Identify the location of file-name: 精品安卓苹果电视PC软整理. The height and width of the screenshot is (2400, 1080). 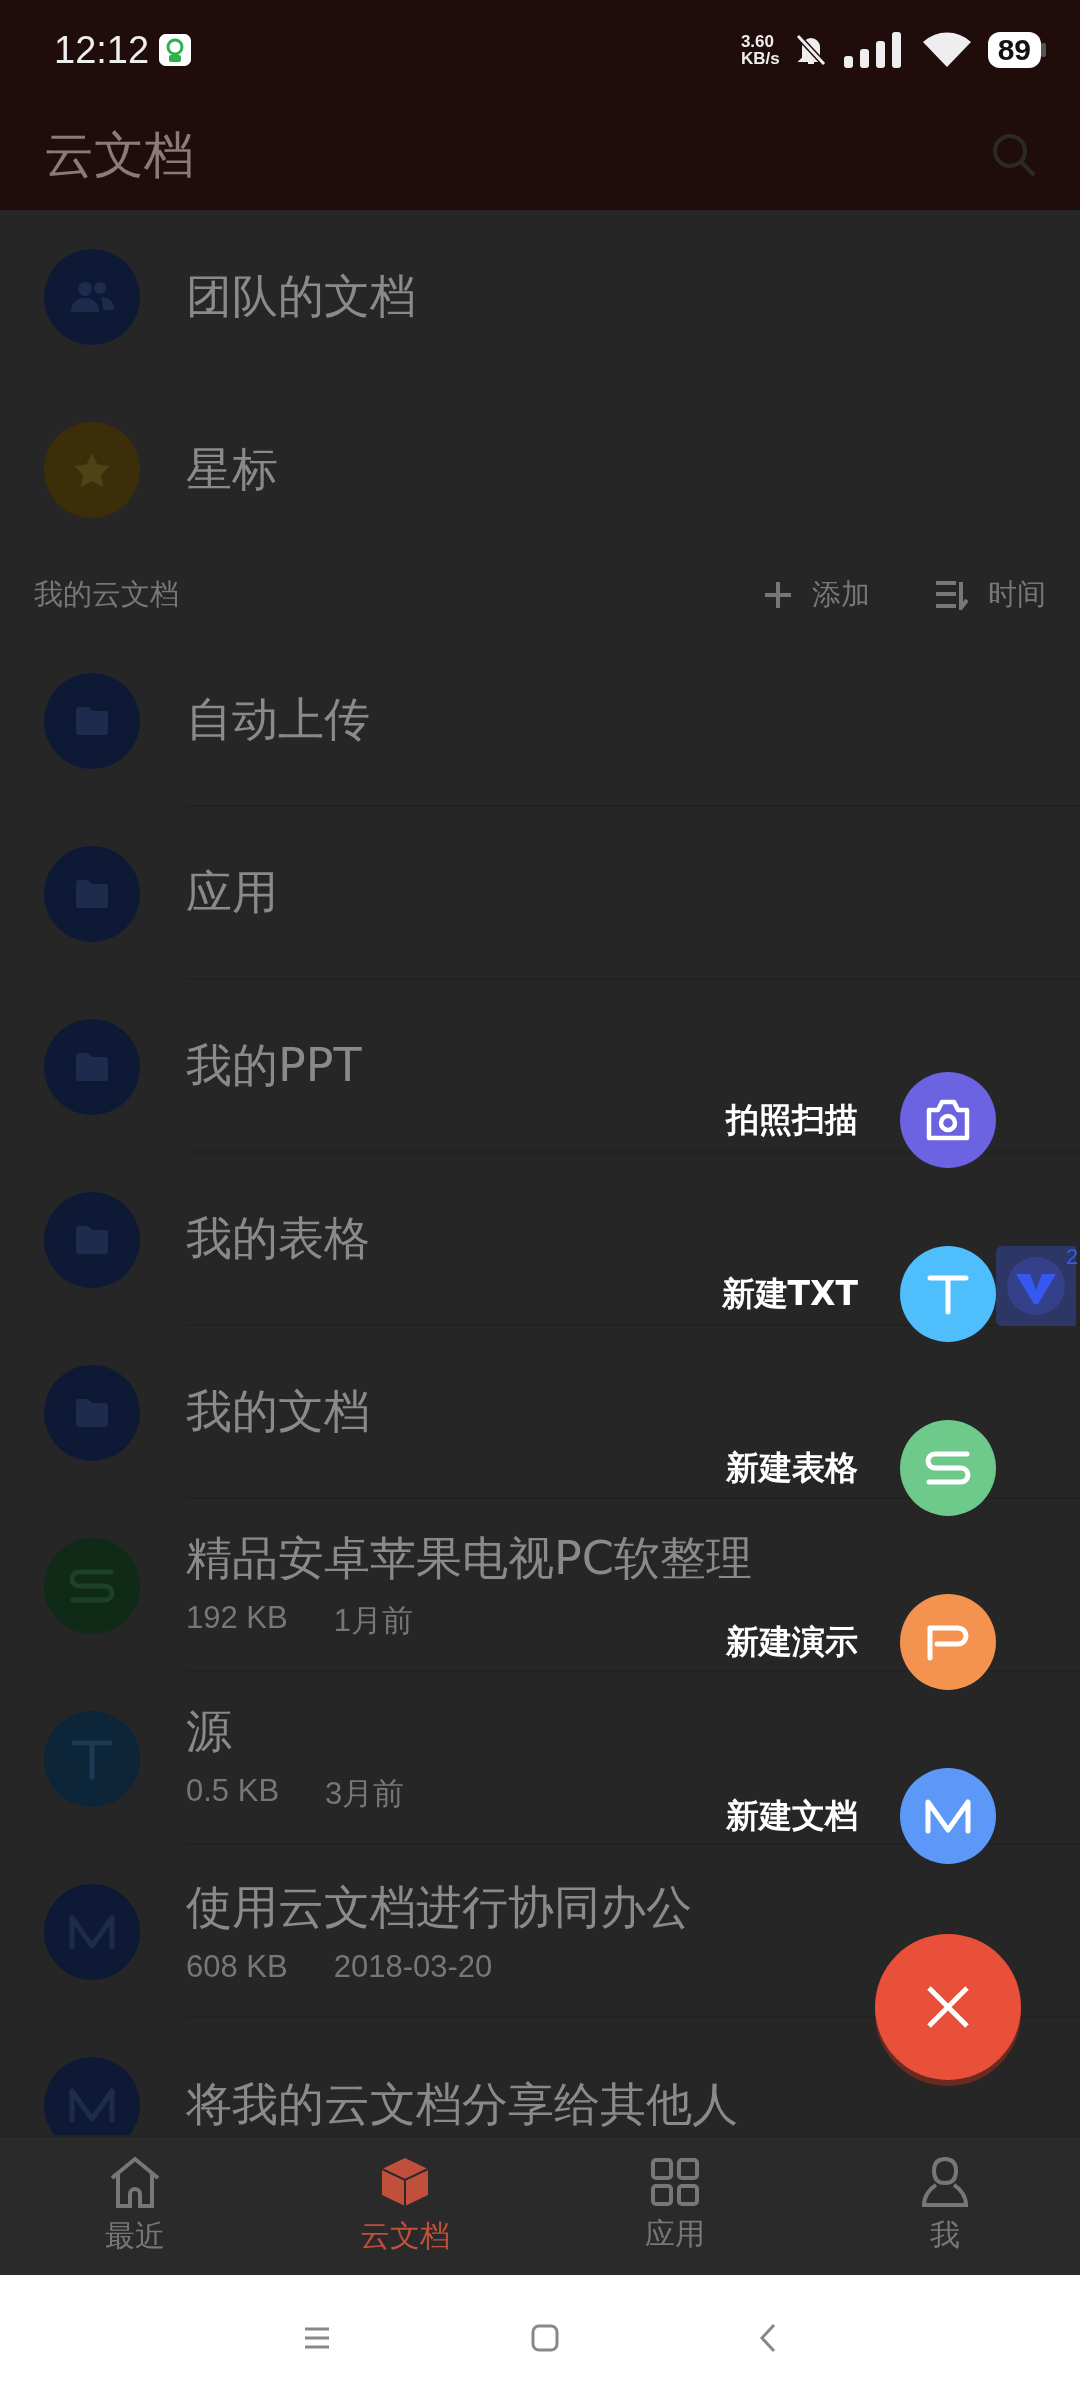
(469, 1558).